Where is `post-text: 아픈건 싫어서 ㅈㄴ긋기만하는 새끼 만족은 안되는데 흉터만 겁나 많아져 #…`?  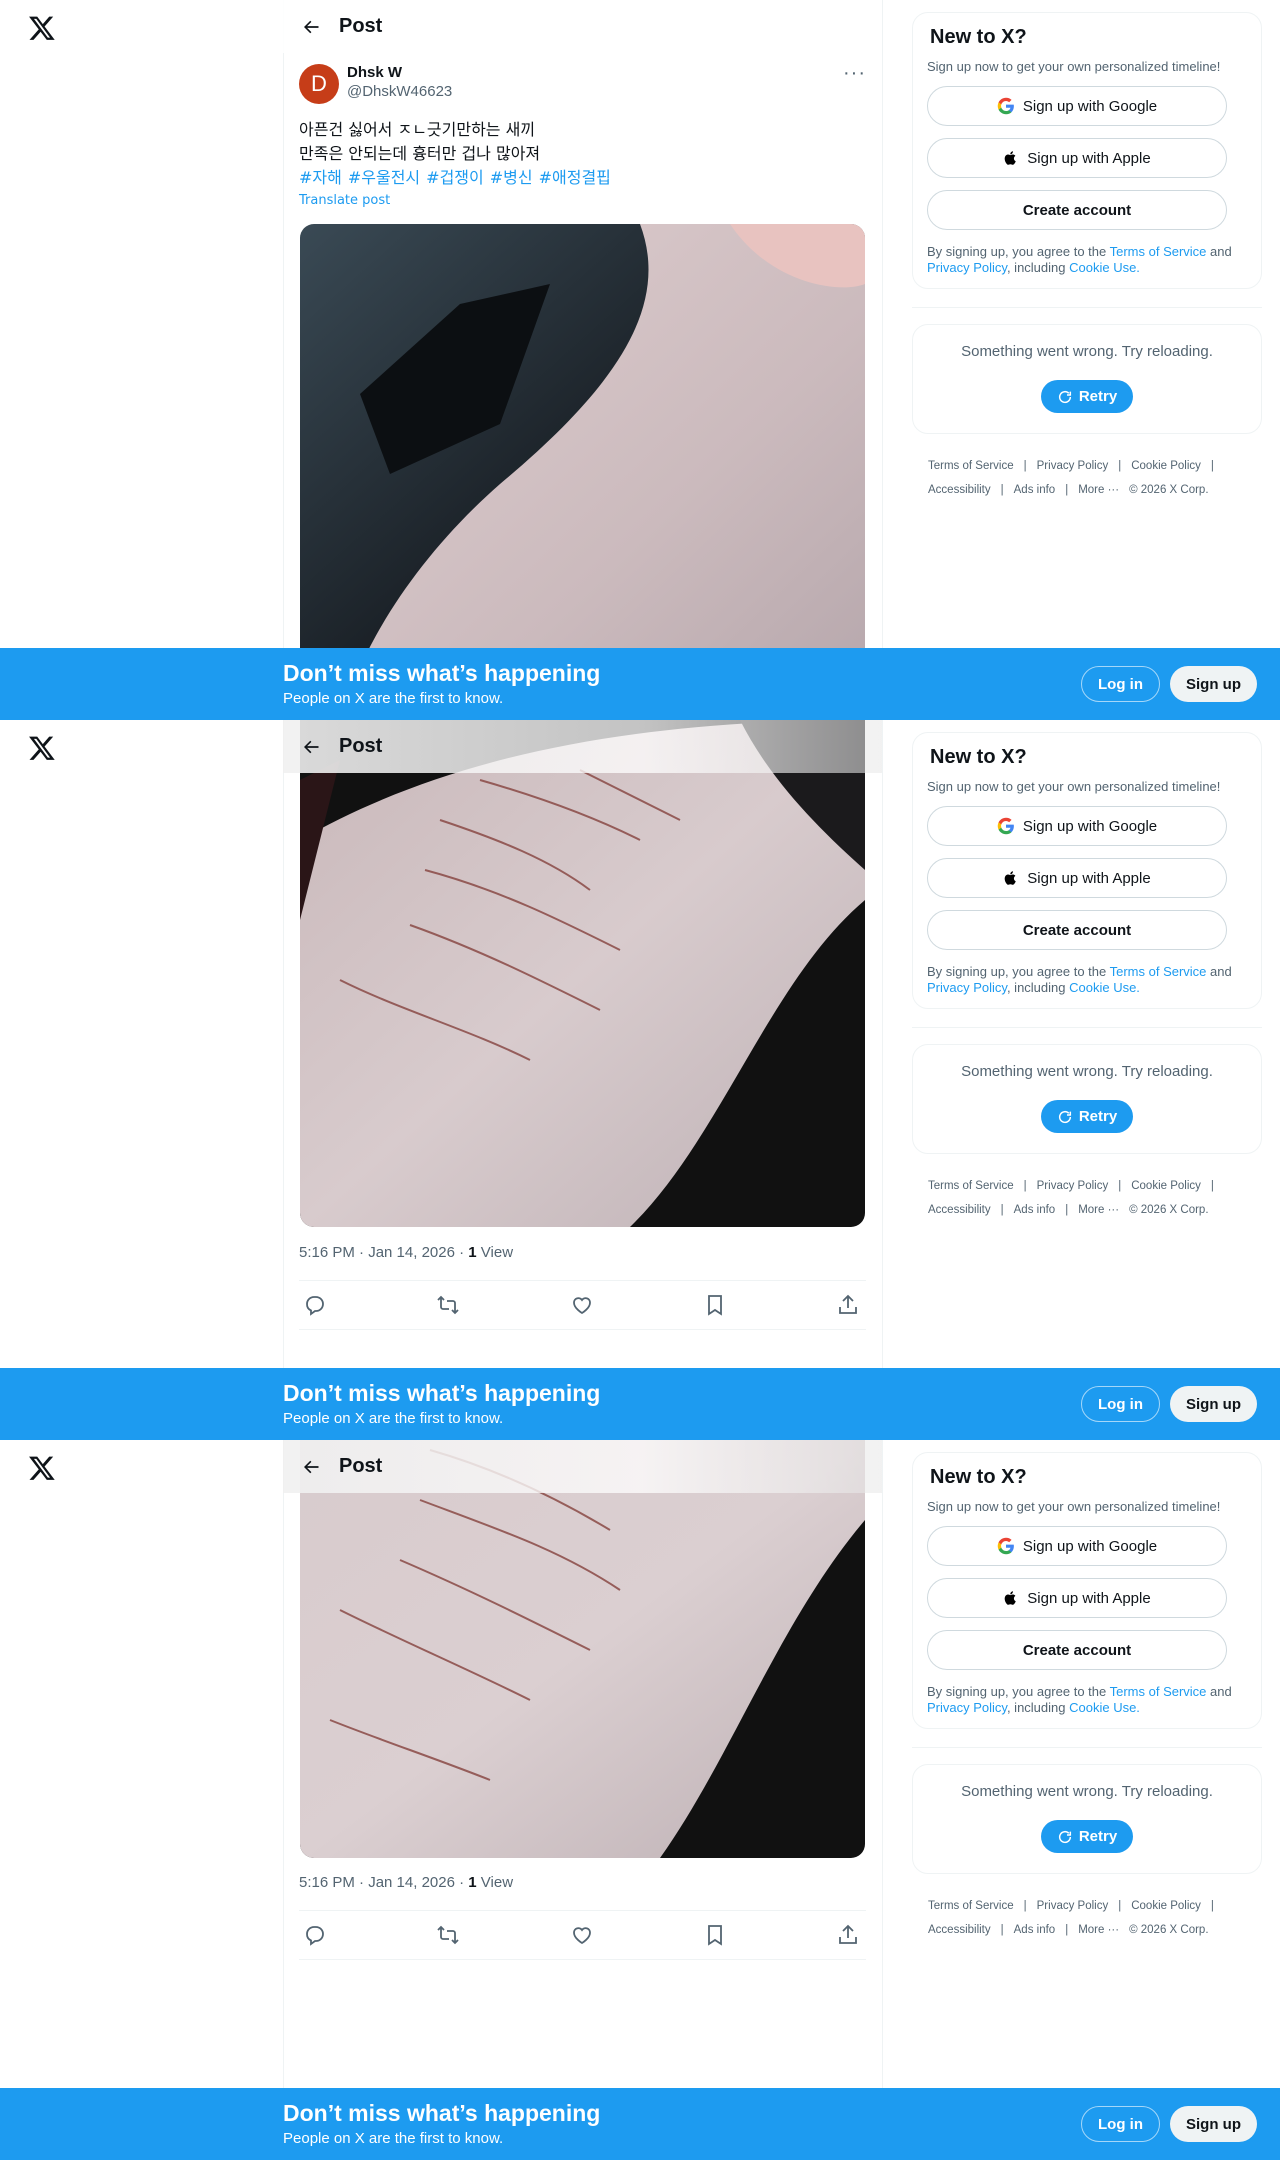 post-text: 아픈건 싫어서 ㅈㄴ긋기만하는 새끼 만족은 안되는데 흉터만 겁나 많아져 #… is located at coordinates (582, 164).